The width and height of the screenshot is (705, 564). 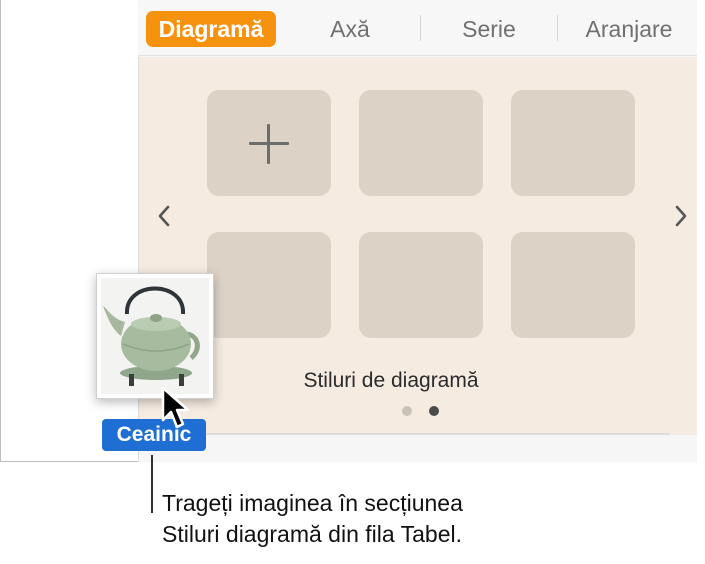 I want to click on tab-series: Serie, so click(x=489, y=29).